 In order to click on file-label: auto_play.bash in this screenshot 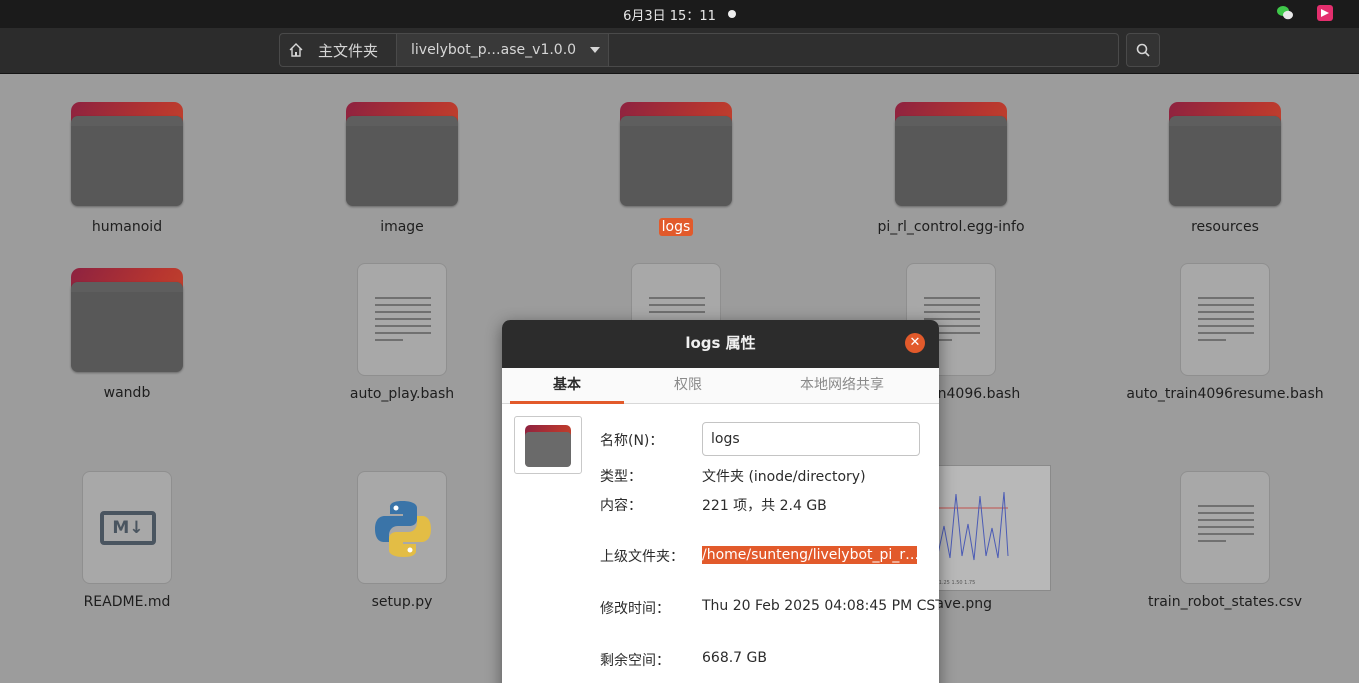, I will do `click(402, 394)`.